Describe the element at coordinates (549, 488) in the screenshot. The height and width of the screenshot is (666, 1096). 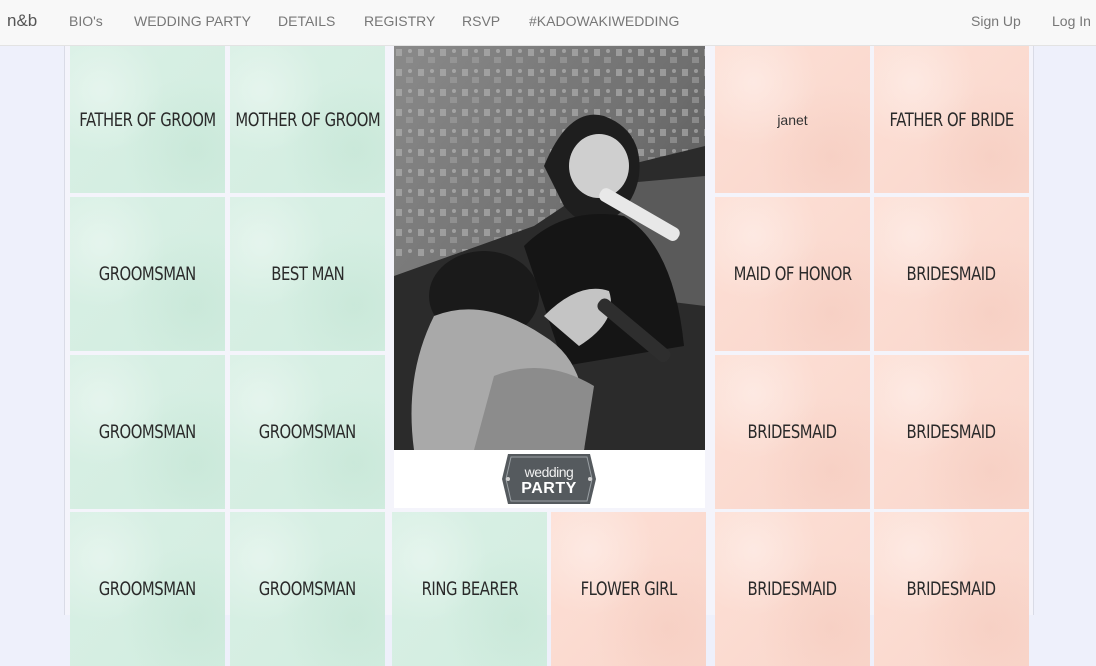
I see `badge-line-party: PARTY` at that location.